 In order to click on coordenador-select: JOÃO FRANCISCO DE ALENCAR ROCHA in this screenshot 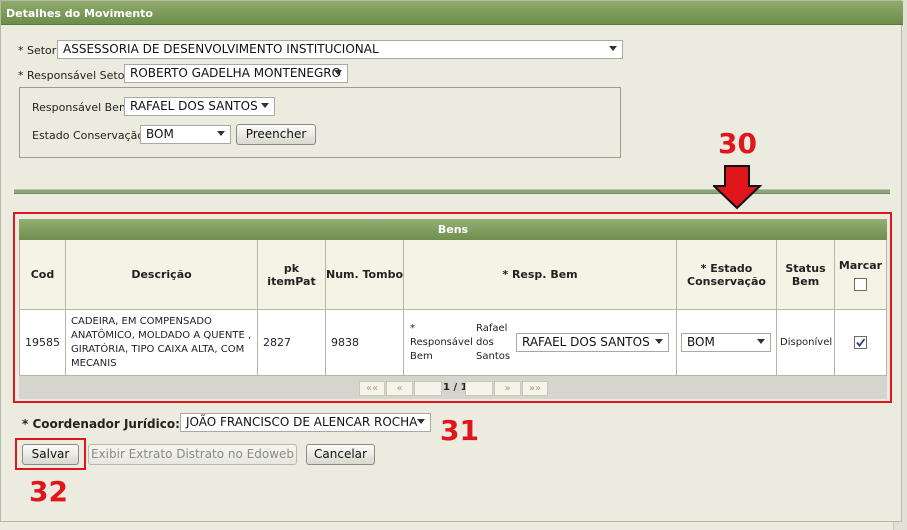, I will do `click(305, 422)`.